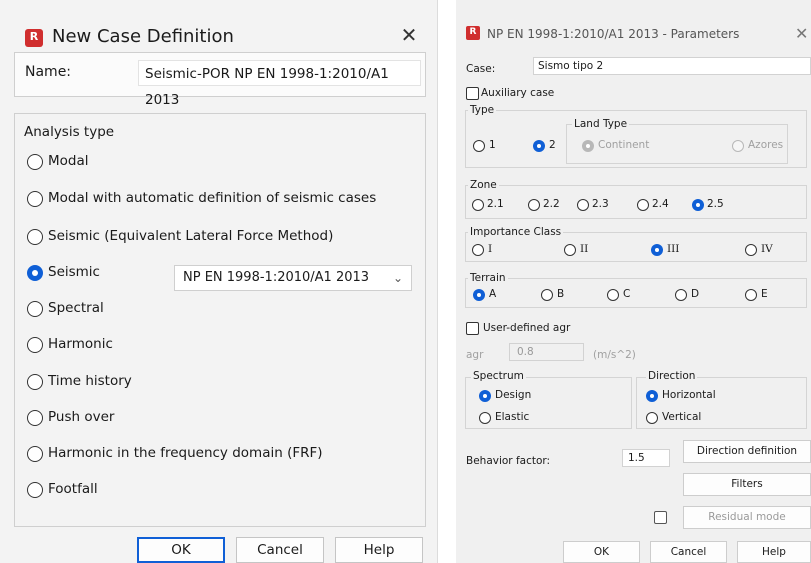 This screenshot has width=811, height=563. What do you see at coordinates (492, 294) in the screenshot?
I see `terrain-a-label: A` at bounding box center [492, 294].